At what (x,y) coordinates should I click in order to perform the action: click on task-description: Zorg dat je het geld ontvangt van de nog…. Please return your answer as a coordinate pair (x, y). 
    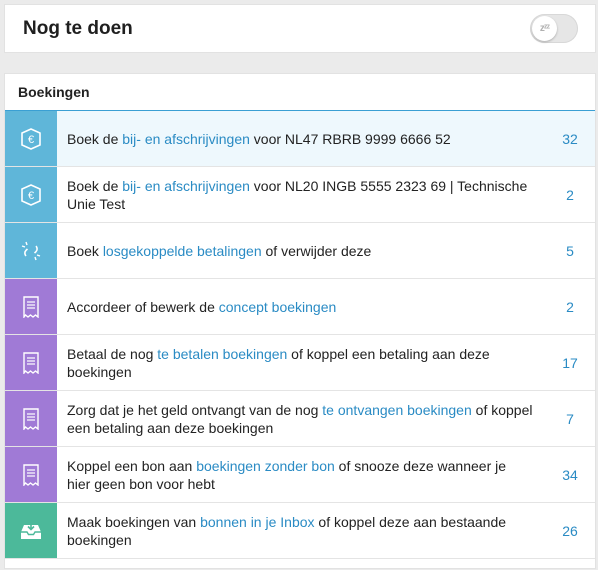
    Looking at the image, I should click on (301, 418).